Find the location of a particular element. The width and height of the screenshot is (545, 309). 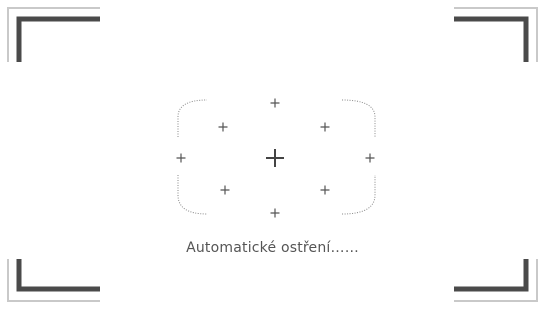

corner-bracket-bottom-right-icon is located at coordinates (496, 280).